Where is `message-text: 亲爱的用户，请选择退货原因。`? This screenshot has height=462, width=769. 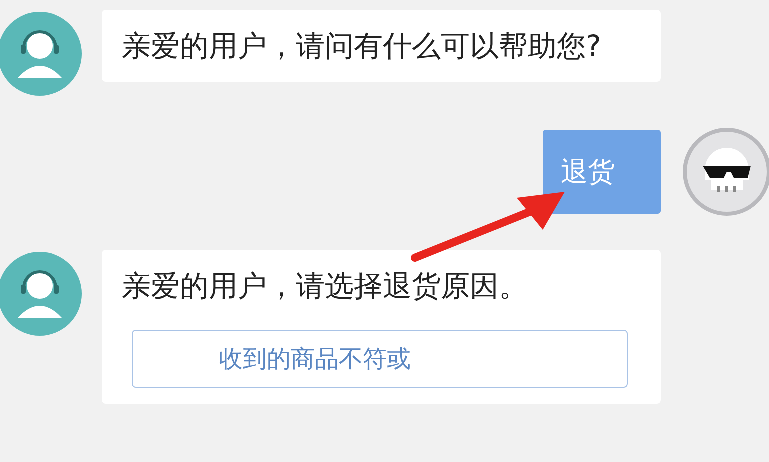 message-text: 亲爱的用户，请选择退货原因。 is located at coordinates (325, 286).